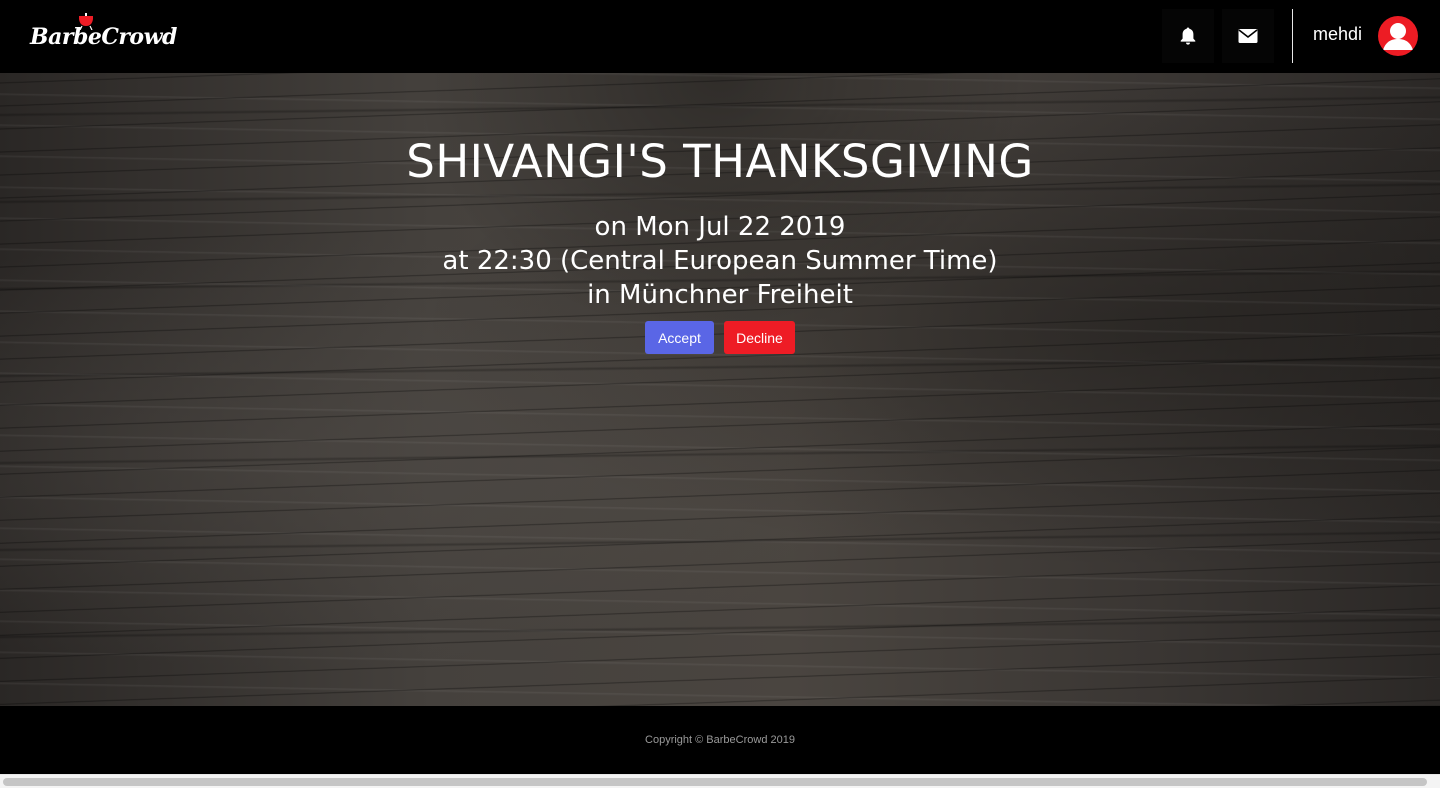 The image size is (1440, 788). I want to click on user-avatar, so click(1398, 36).